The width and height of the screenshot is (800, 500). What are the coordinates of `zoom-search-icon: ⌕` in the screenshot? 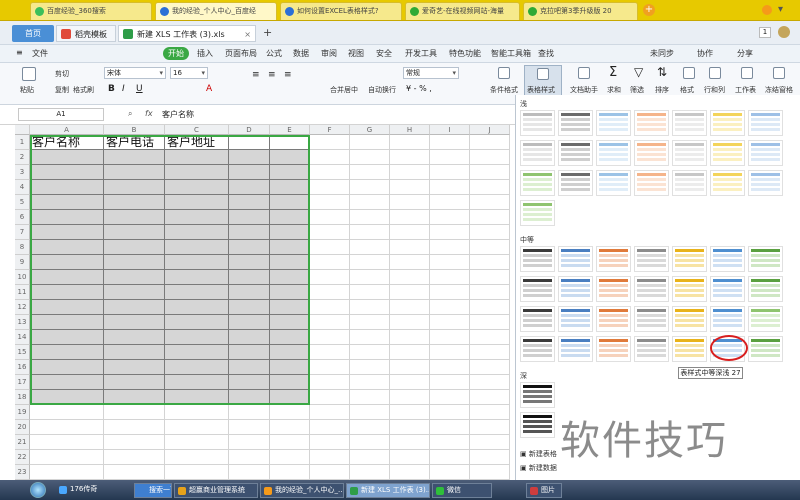 It's located at (130, 114).